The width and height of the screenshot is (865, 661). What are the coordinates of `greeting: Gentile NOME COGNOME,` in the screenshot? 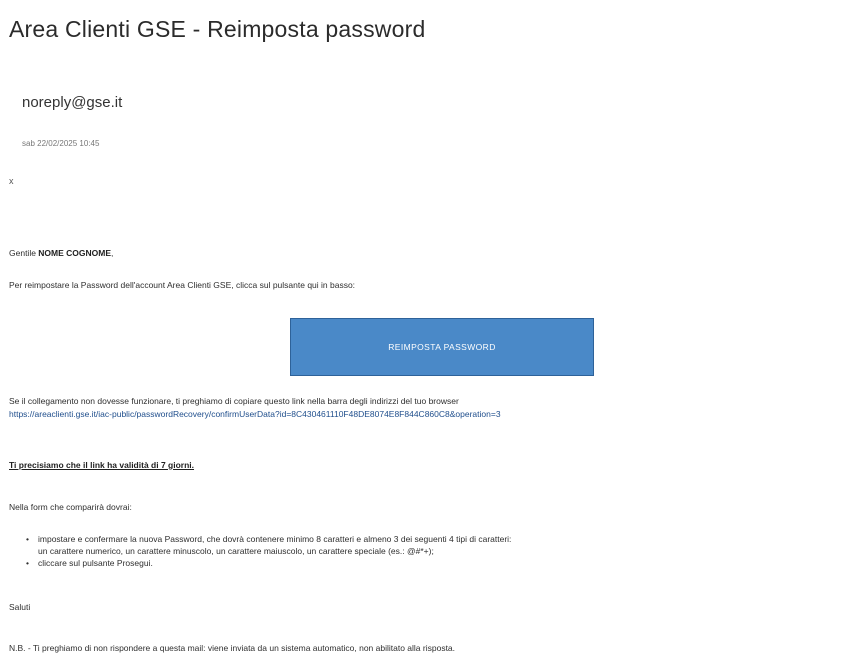 It's located at (61, 253).